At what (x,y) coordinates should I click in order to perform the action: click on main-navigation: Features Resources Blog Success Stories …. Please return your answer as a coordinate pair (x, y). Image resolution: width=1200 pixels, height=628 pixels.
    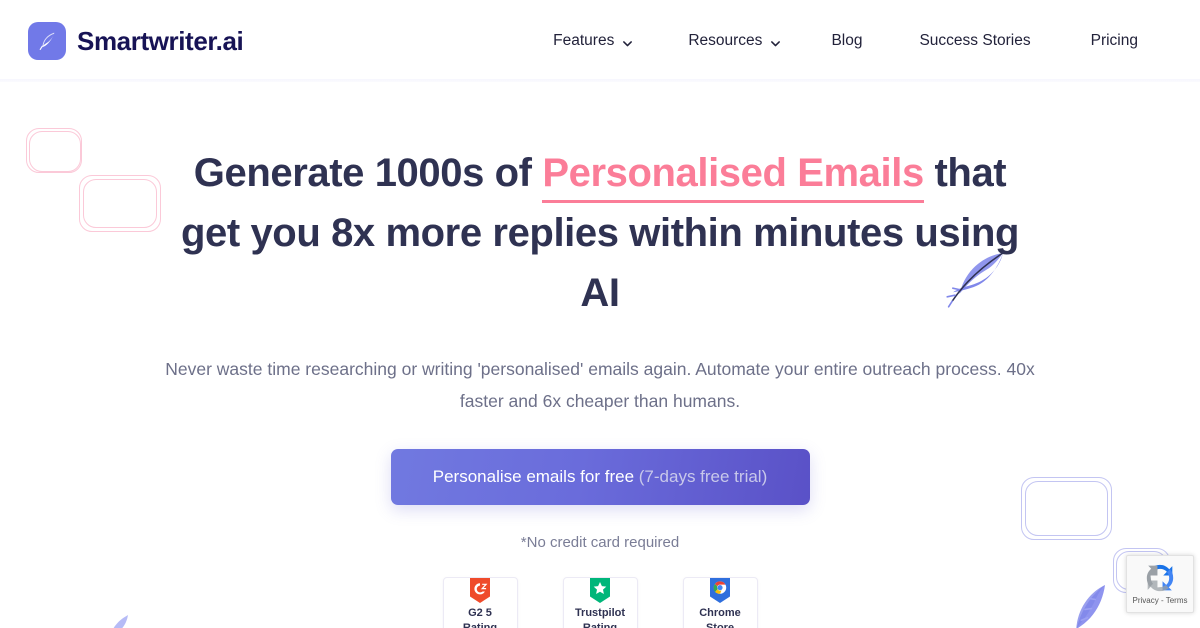
    Looking at the image, I should click on (845, 41).